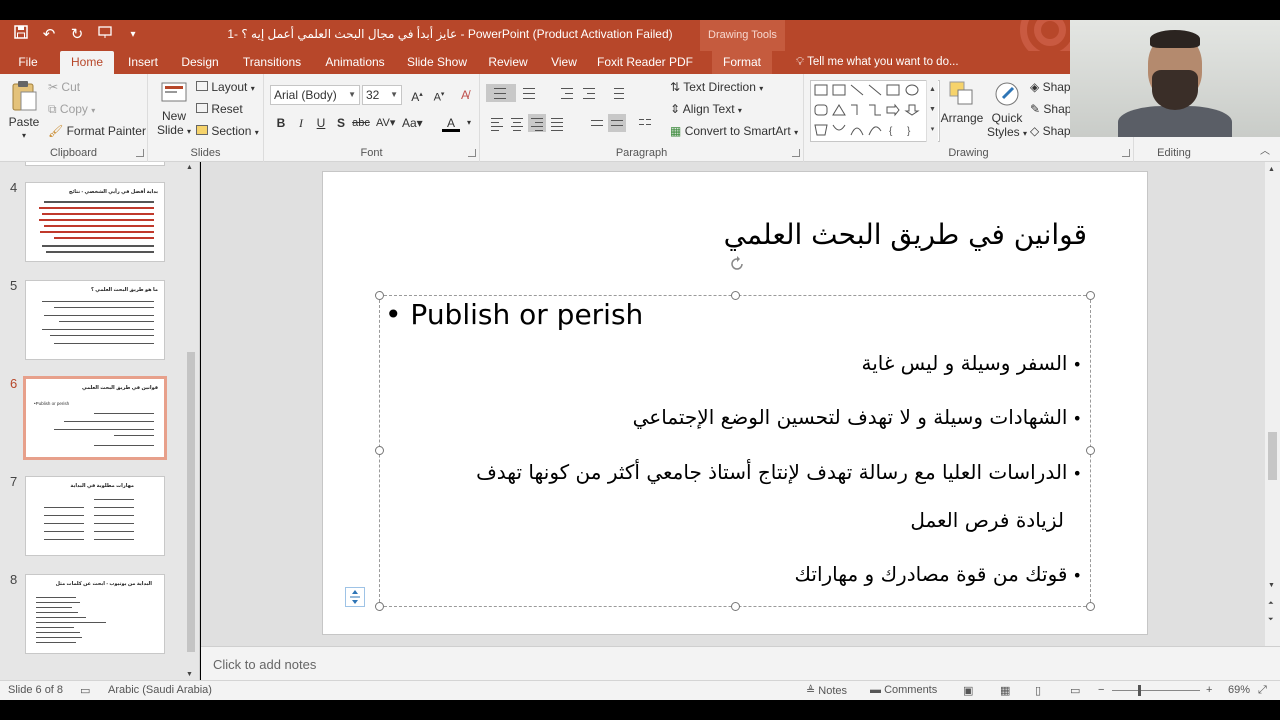 This screenshot has width=1280, height=720. Describe the element at coordinates (140, 153) in the screenshot. I see `clipboard-launcher-icon` at that location.